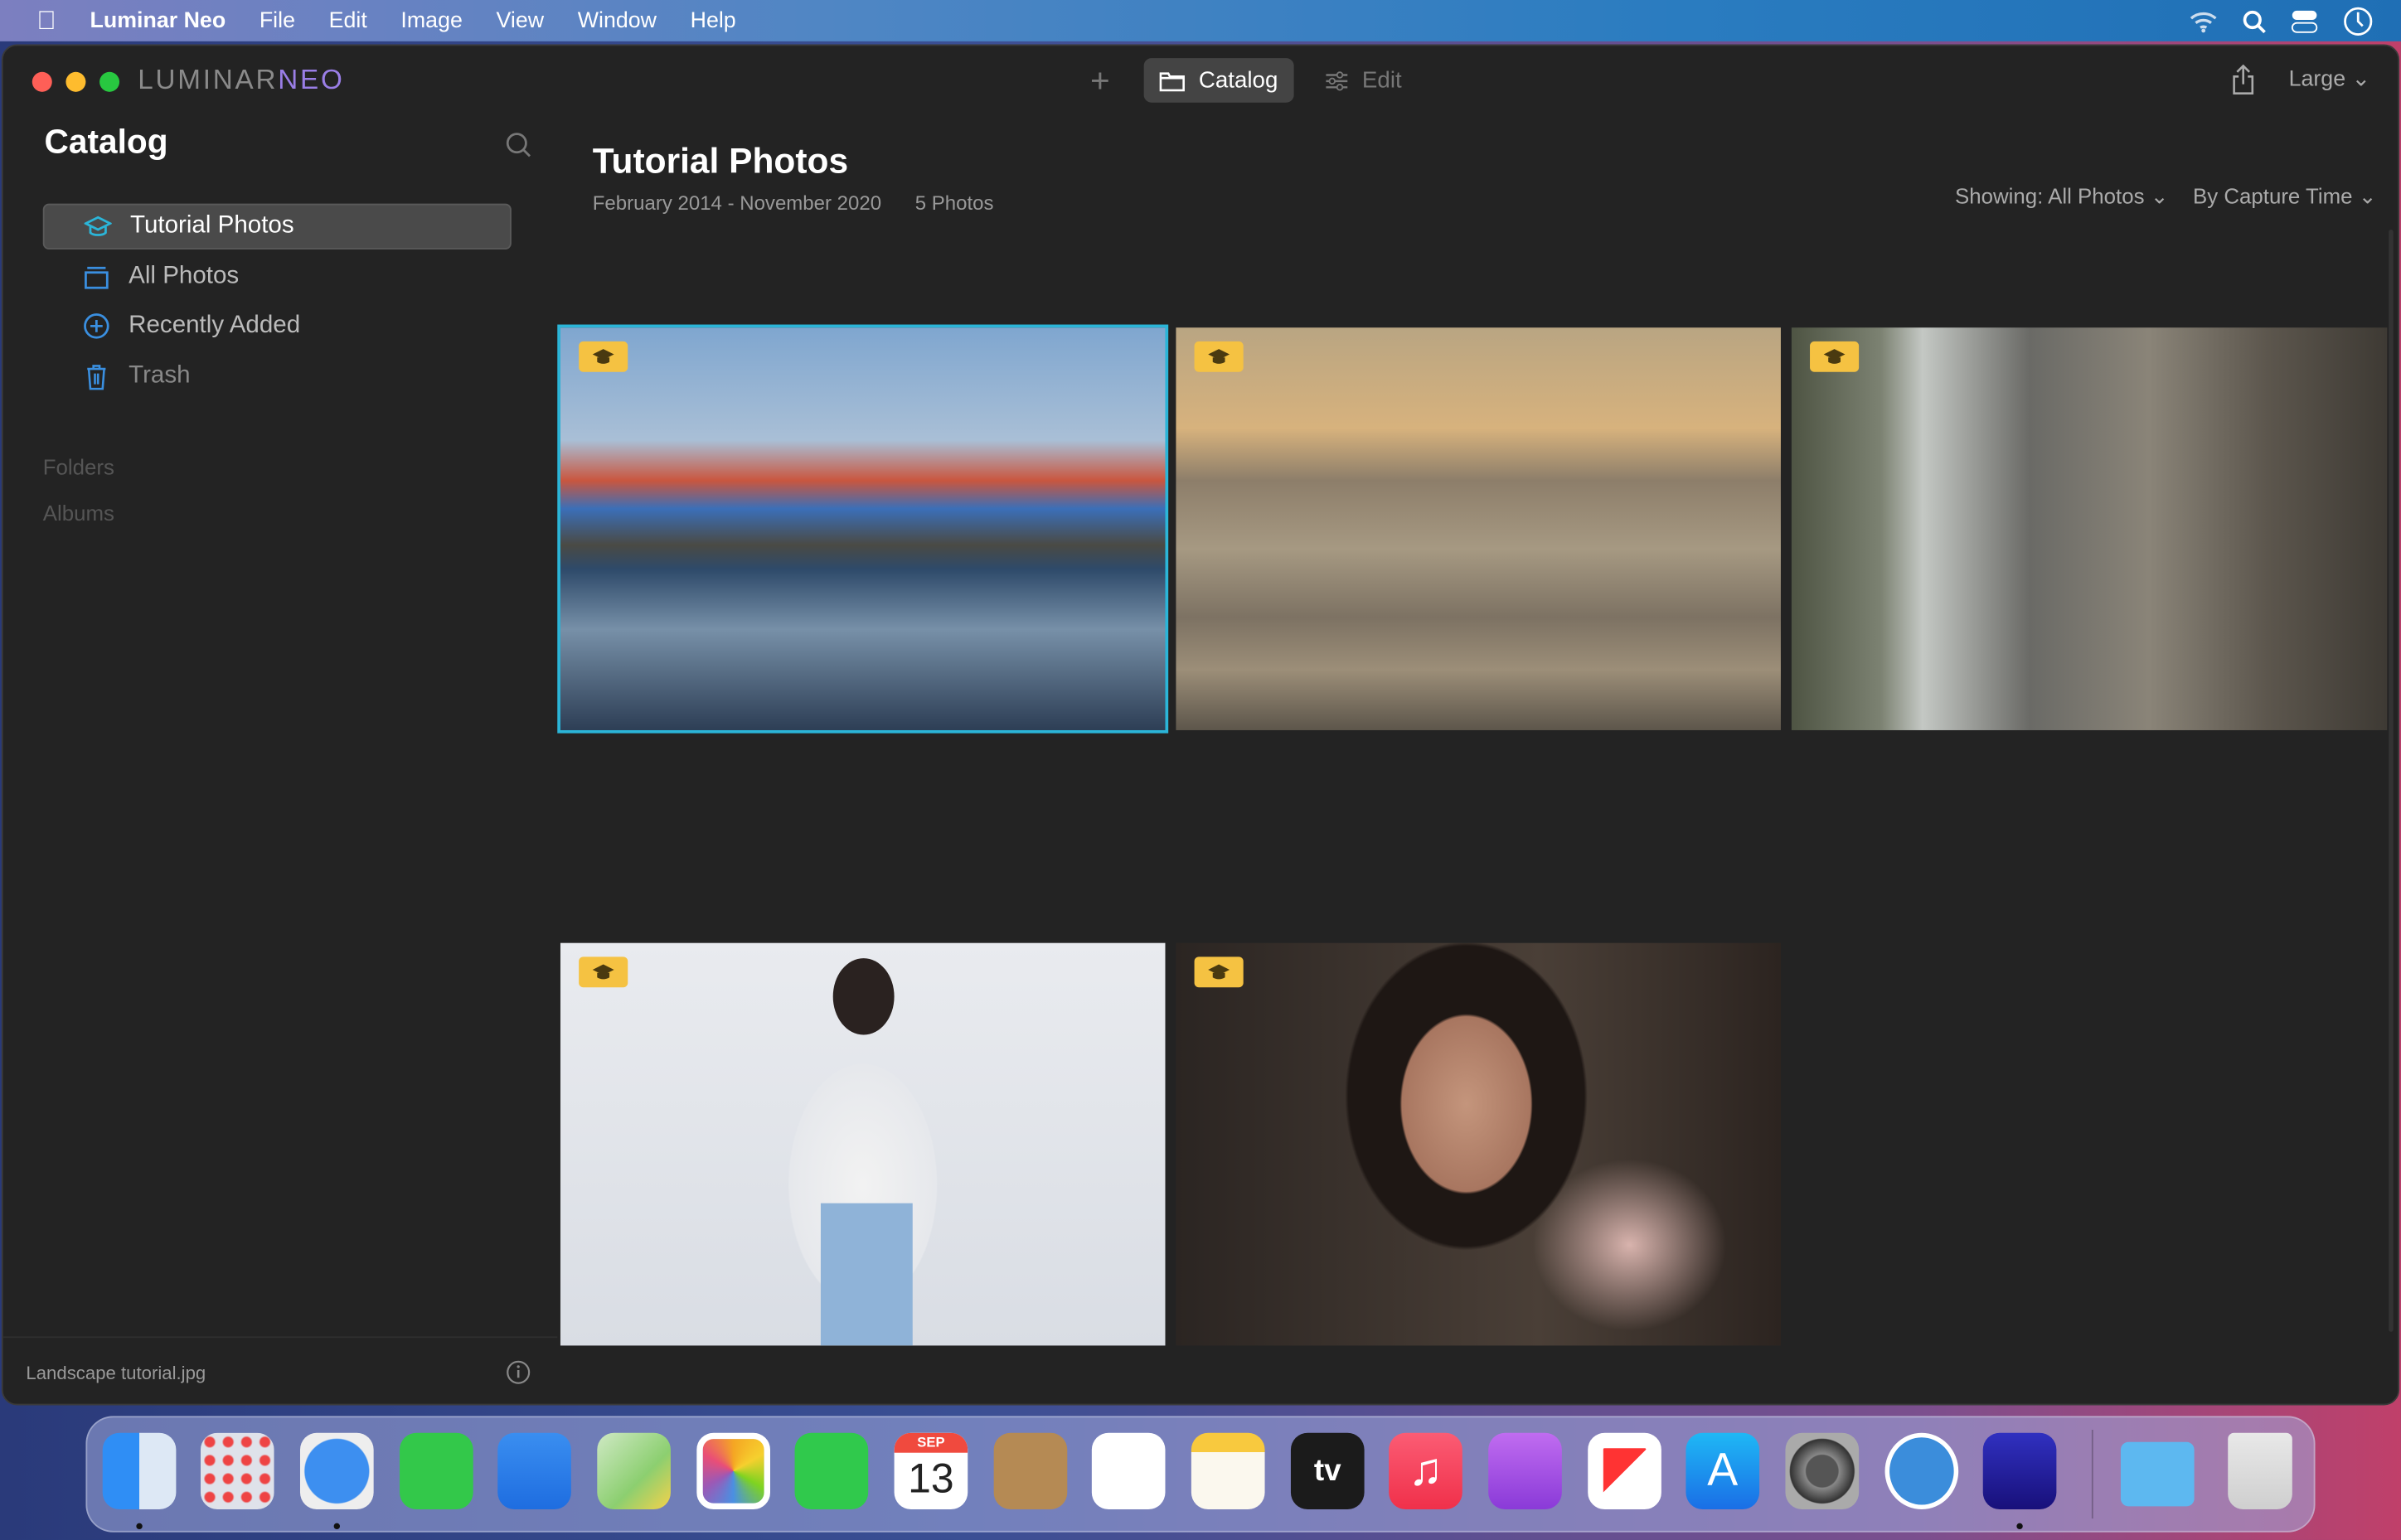 The width and height of the screenshot is (2401, 1540). Describe the element at coordinates (109, 81) in the screenshot. I see `zoom-button` at that location.